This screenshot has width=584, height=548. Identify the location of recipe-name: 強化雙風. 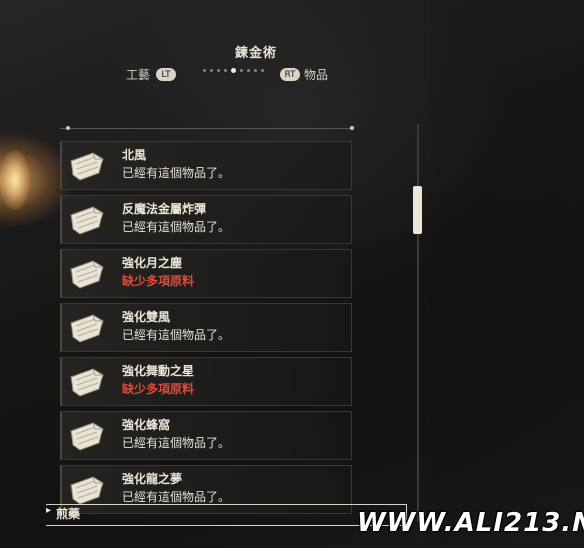
(146, 317).